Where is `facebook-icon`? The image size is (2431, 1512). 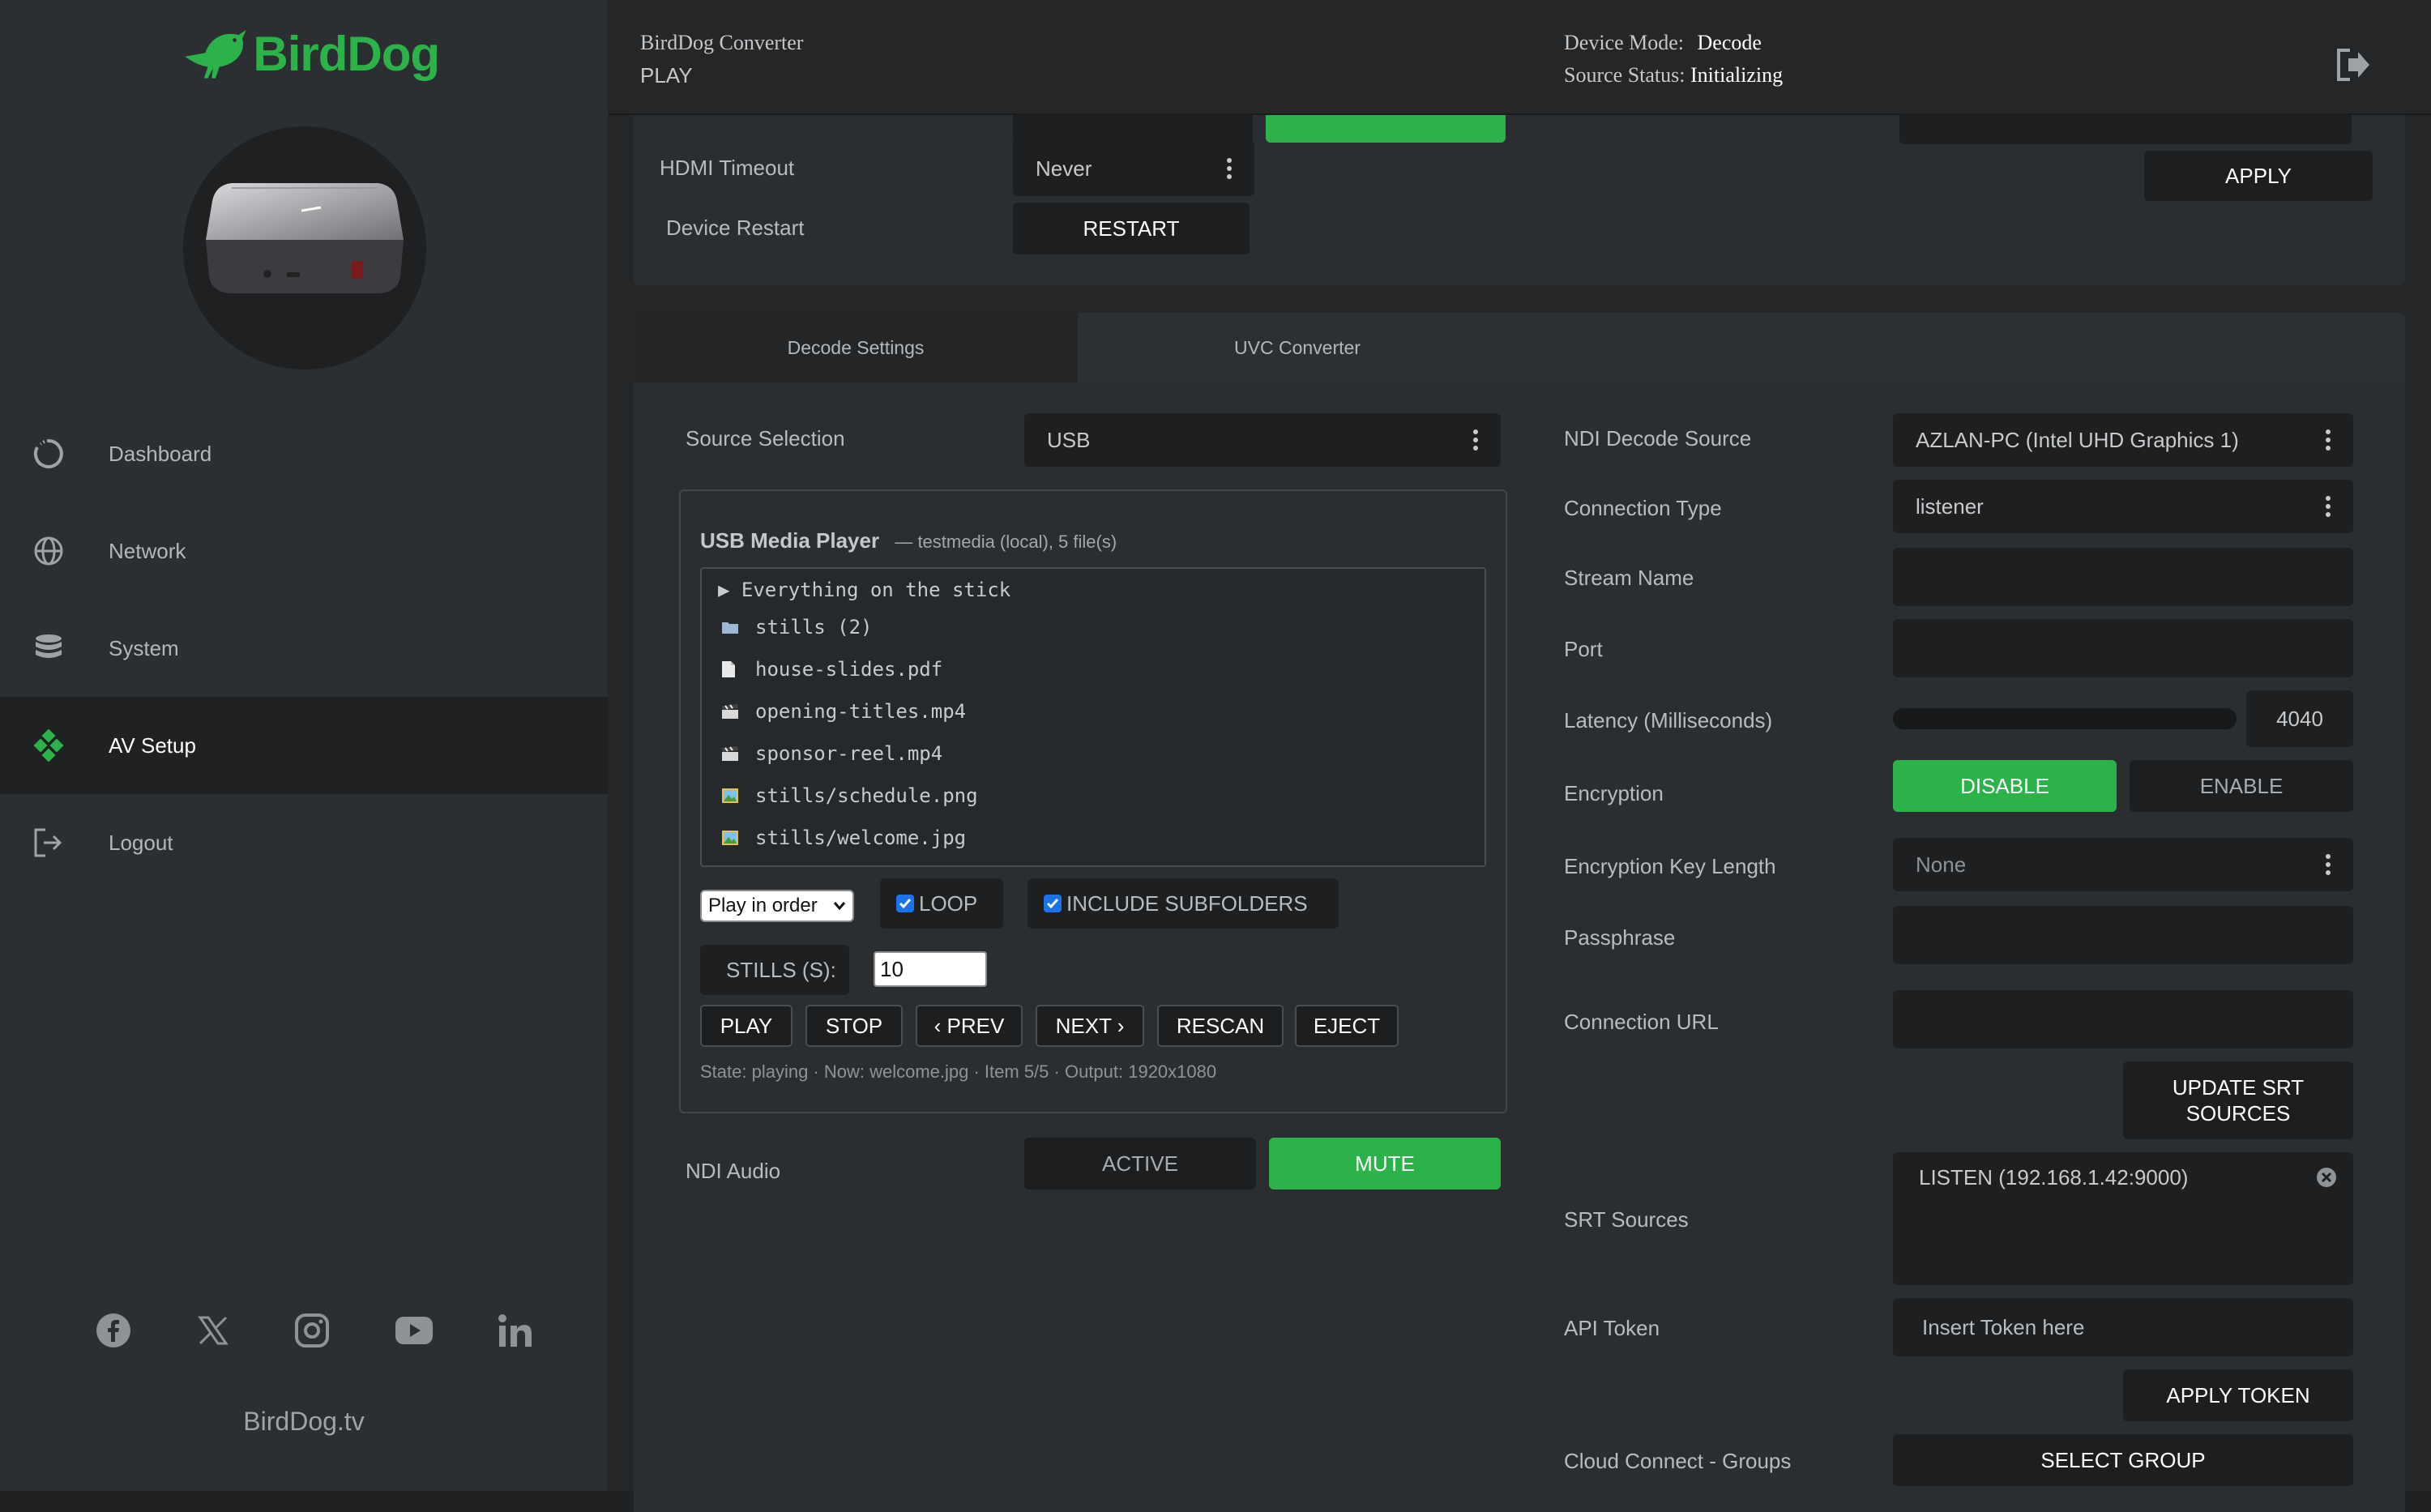
facebook-icon is located at coordinates (114, 1333).